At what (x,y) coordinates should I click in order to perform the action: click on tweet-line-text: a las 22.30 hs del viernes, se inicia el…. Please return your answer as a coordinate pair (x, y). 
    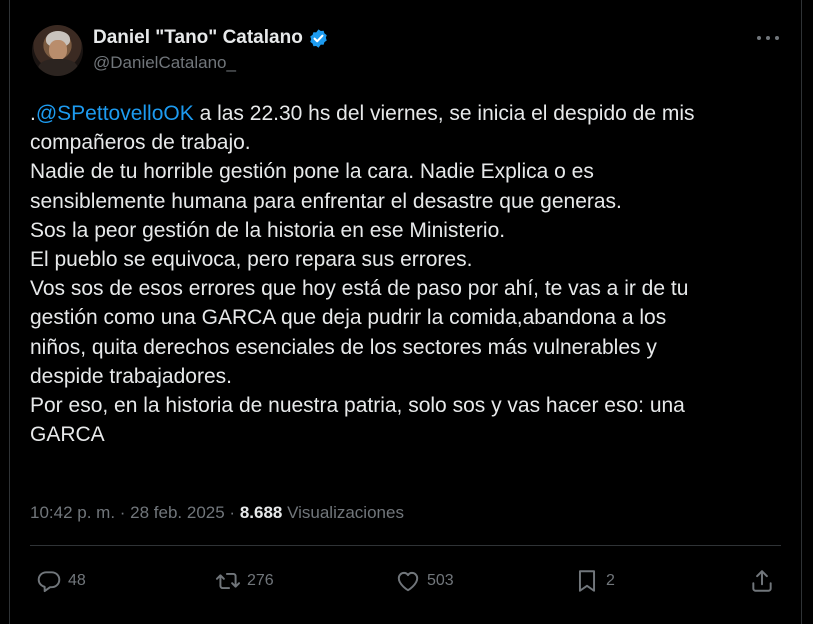
    Looking at the image, I should click on (444, 113).